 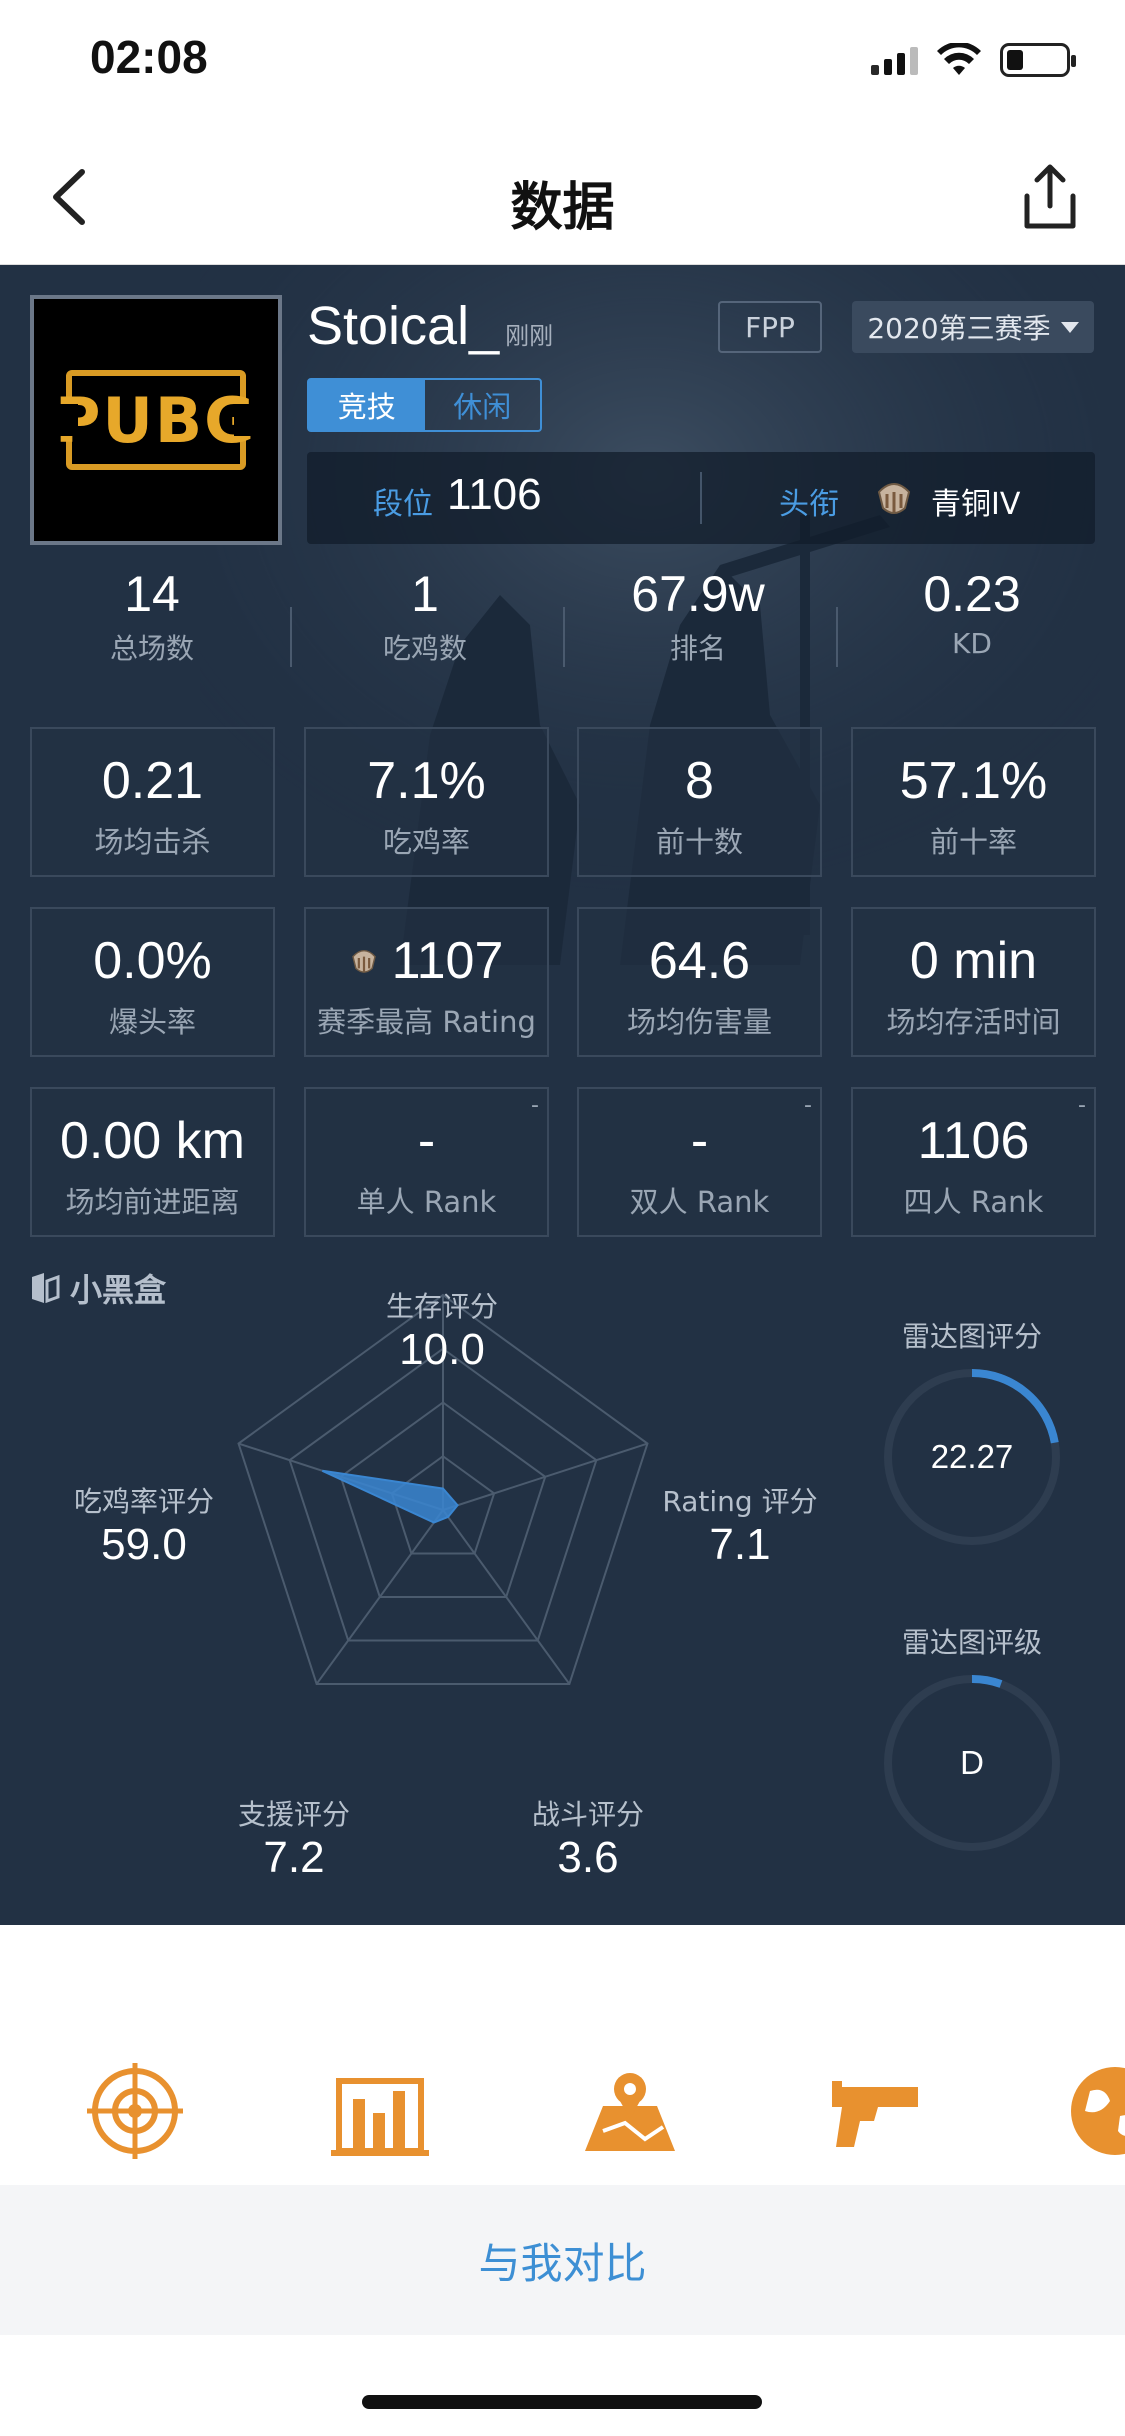 I want to click on stat-value: 0.21, so click(x=152, y=781).